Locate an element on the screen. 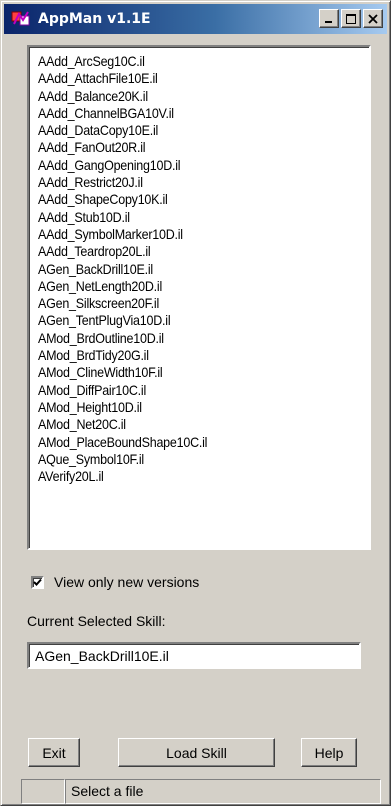 Image resolution: width=391 pixels, height=806 pixels. list-item: AAdd_Restrict20J.il is located at coordinates (190, 182).